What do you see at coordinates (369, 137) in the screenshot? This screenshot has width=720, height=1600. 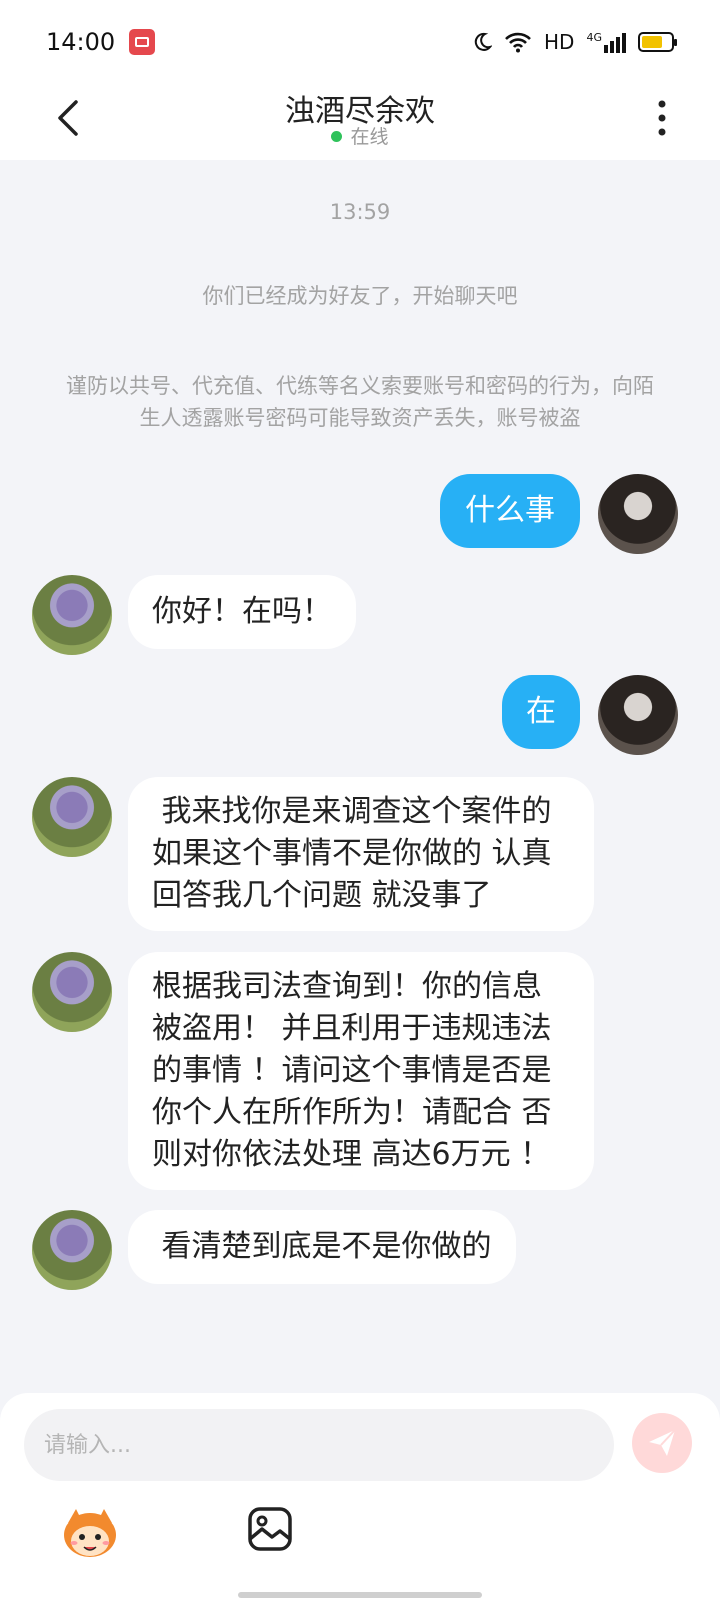 I see `online-status-label: 在线` at bounding box center [369, 137].